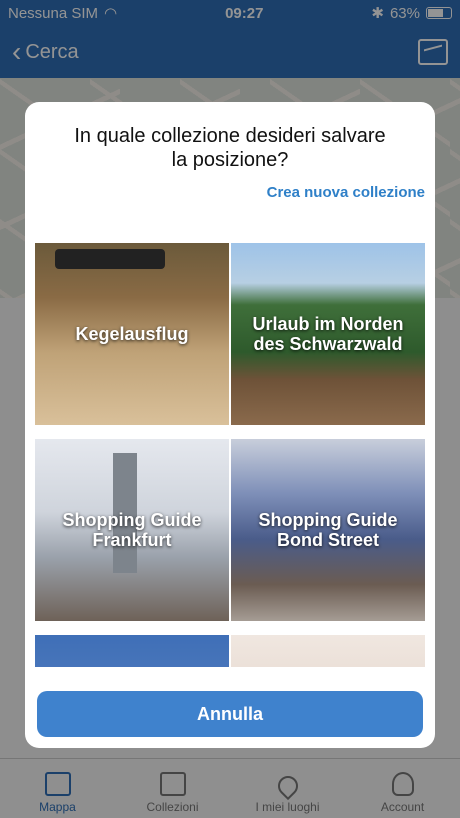 Image resolution: width=460 pixels, height=818 pixels. I want to click on collection-label: Kegelausflug, so click(132, 334).